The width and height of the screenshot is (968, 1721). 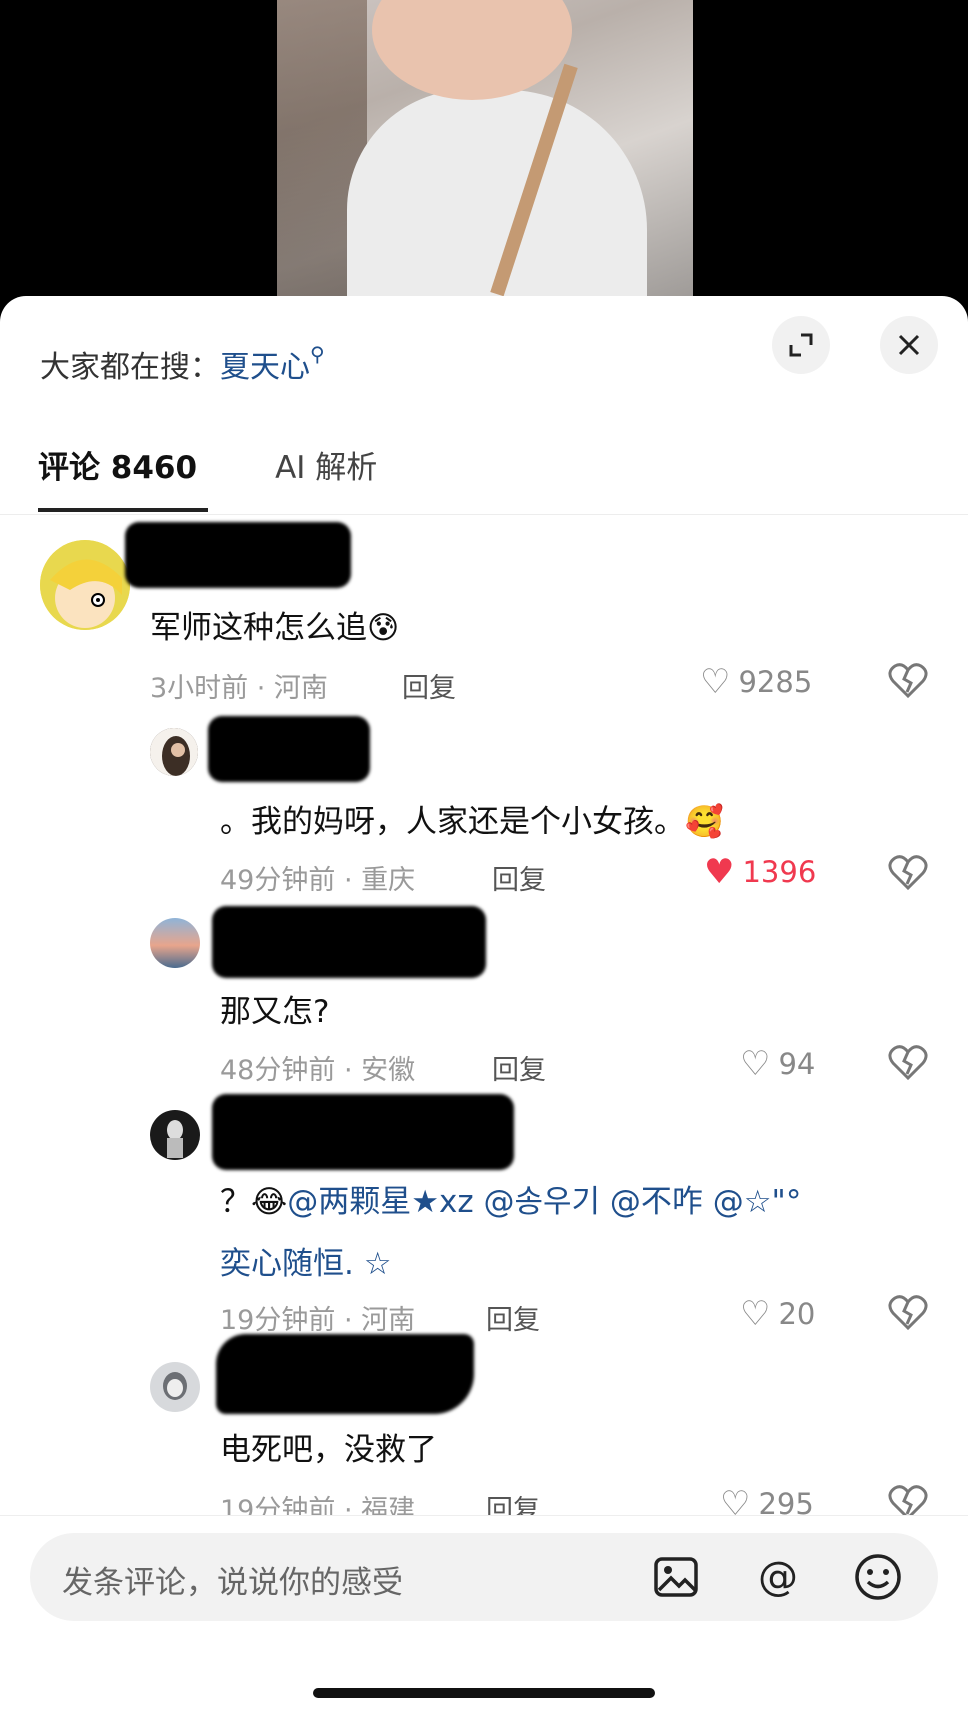 I want to click on emoji-button, so click(x=878, y=1577).